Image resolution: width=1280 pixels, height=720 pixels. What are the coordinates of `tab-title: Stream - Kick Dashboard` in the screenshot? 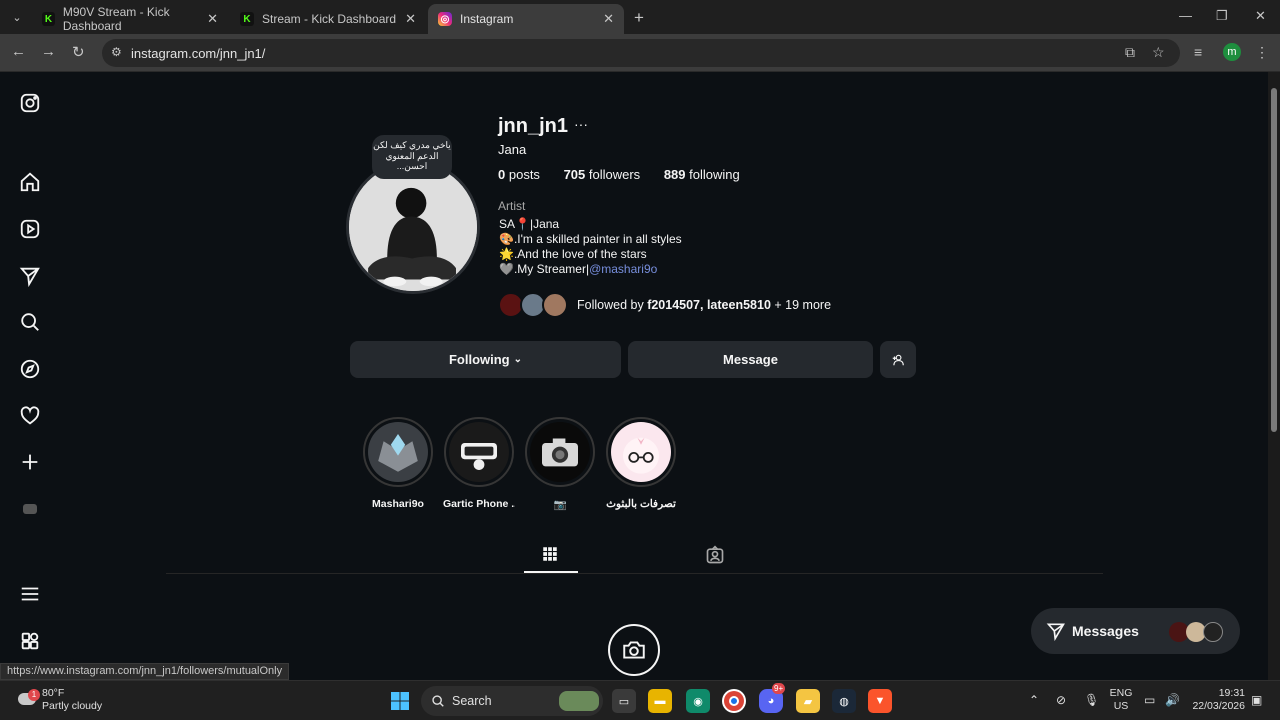 It's located at (329, 19).